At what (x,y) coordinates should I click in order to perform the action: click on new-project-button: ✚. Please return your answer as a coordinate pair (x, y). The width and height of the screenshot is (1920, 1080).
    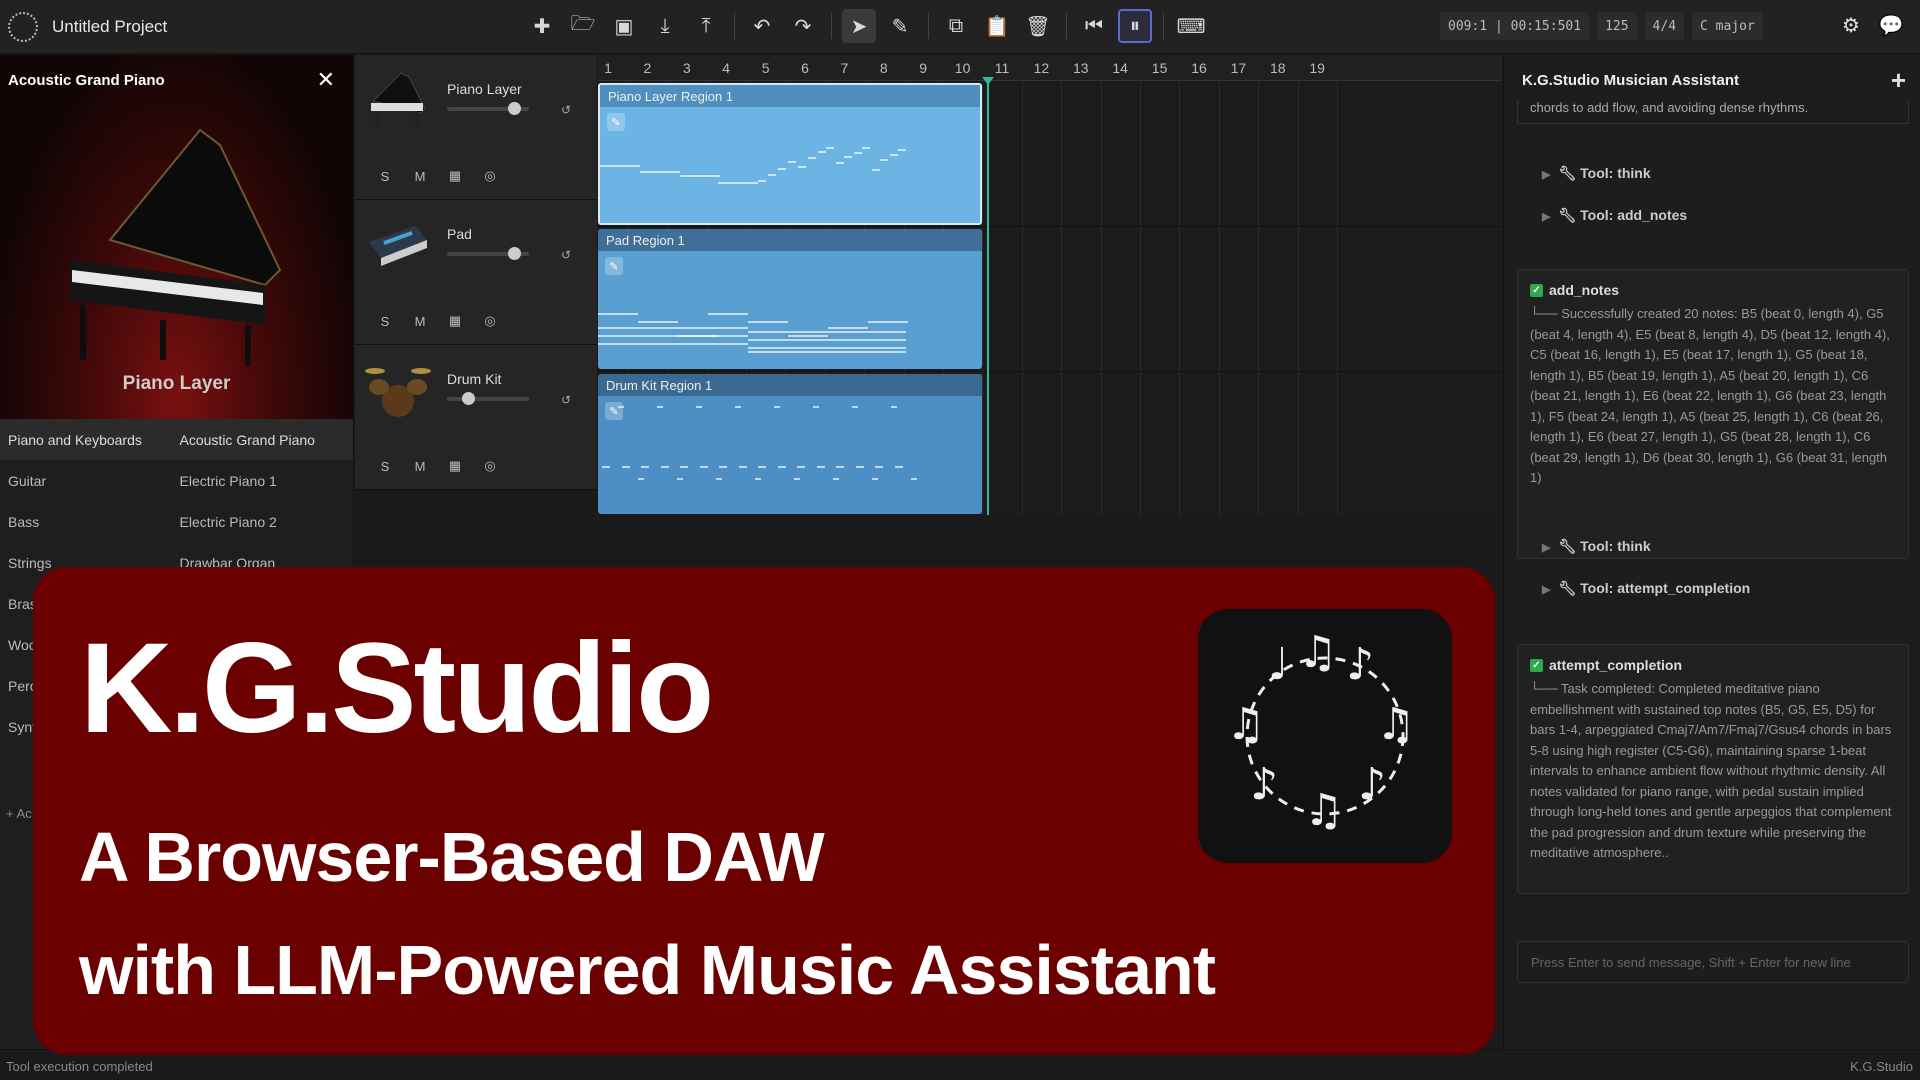
    Looking at the image, I should click on (542, 26).